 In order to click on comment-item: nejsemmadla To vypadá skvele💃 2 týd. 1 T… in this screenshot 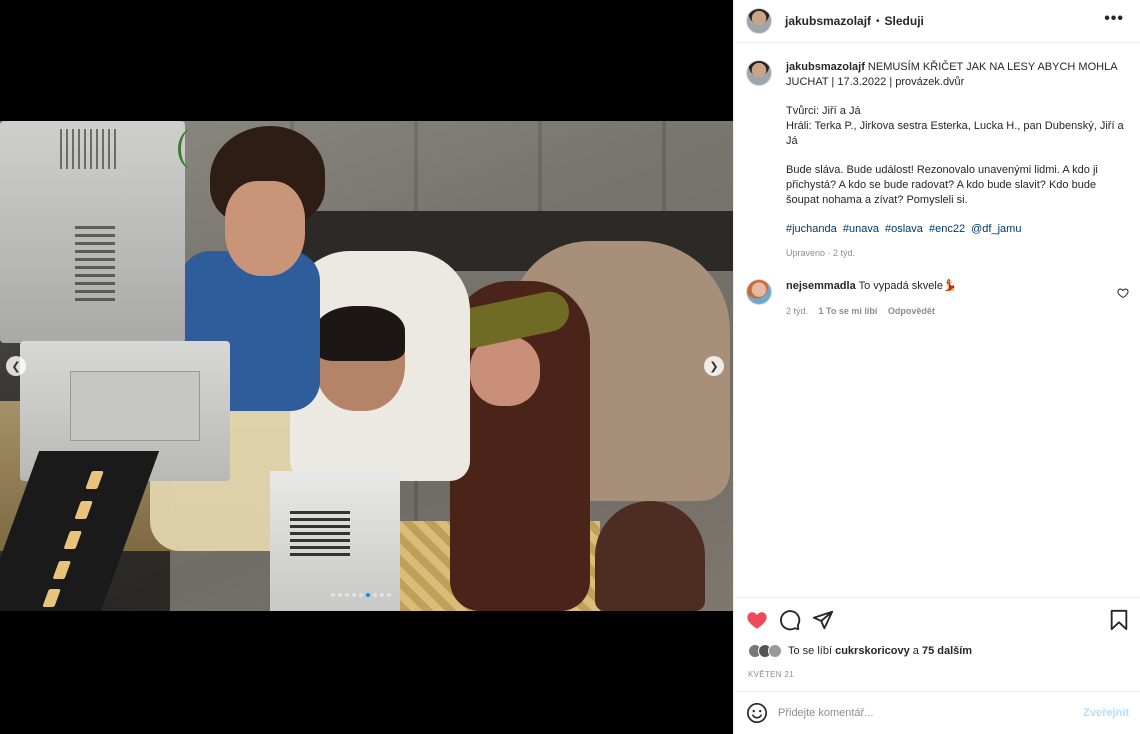, I will do `click(938, 297)`.